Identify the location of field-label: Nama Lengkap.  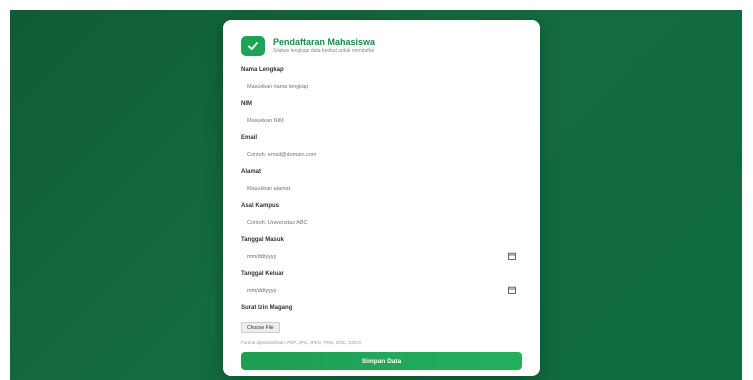
(262, 70).